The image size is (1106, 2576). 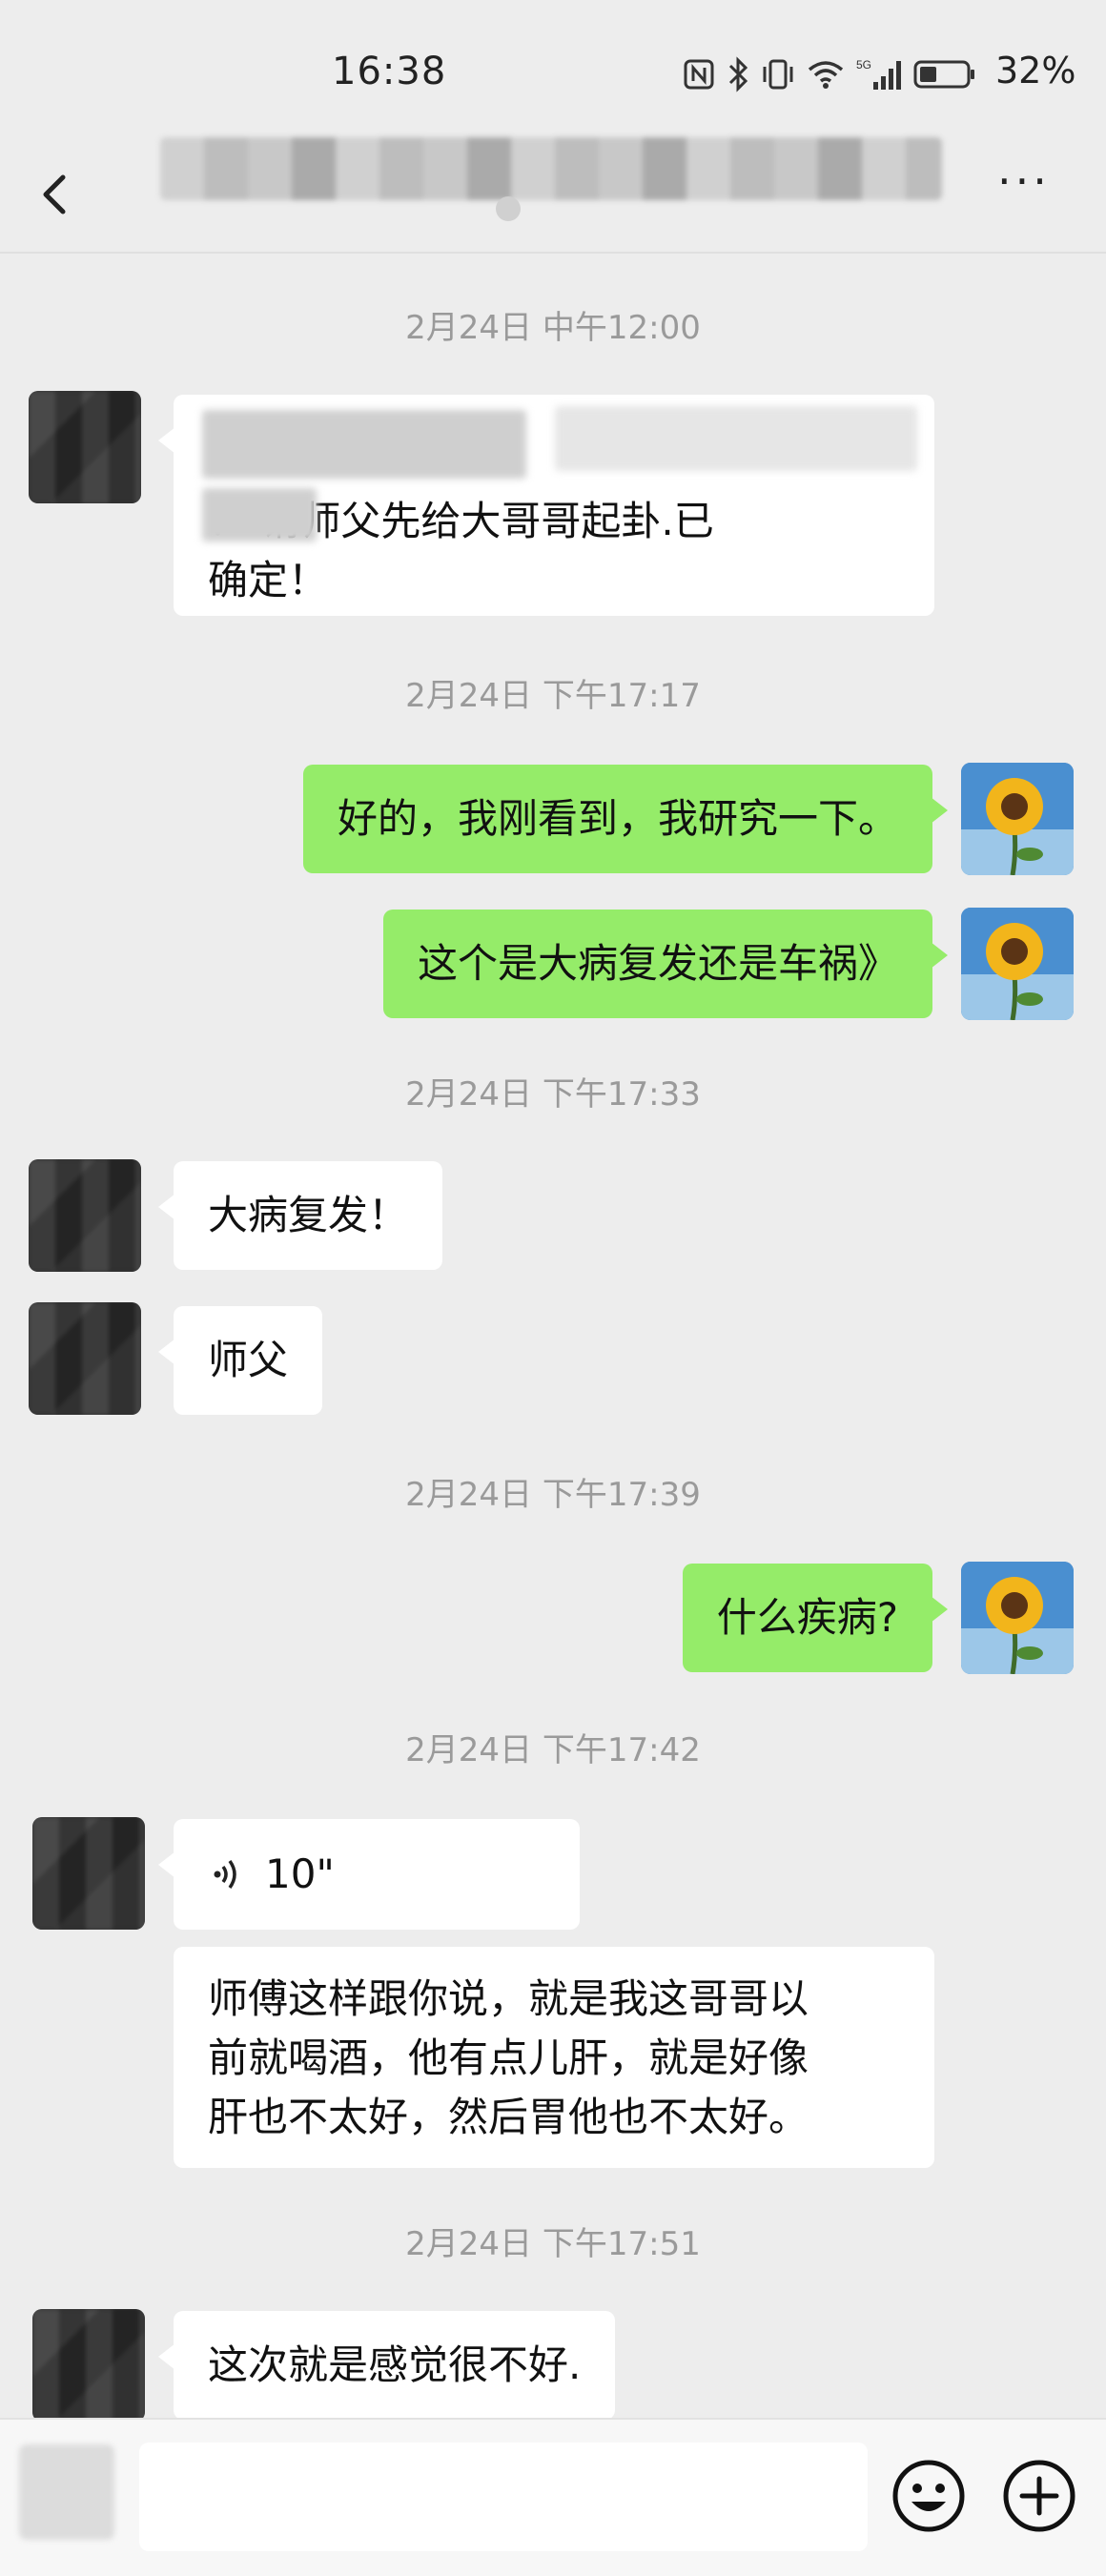 I want to click on input-bar, so click(x=553, y=2497).